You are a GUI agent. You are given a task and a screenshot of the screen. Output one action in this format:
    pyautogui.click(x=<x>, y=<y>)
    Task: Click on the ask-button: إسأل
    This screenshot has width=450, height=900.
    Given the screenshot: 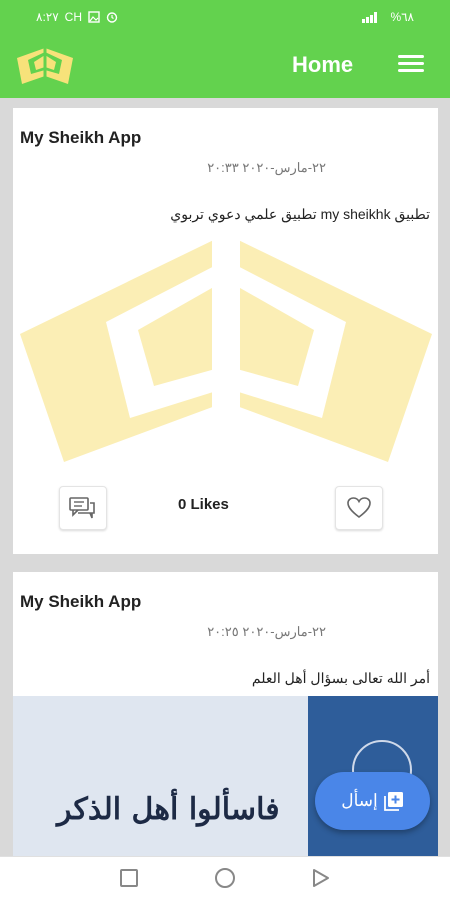 What is the action you would take?
    pyautogui.click(x=372, y=801)
    